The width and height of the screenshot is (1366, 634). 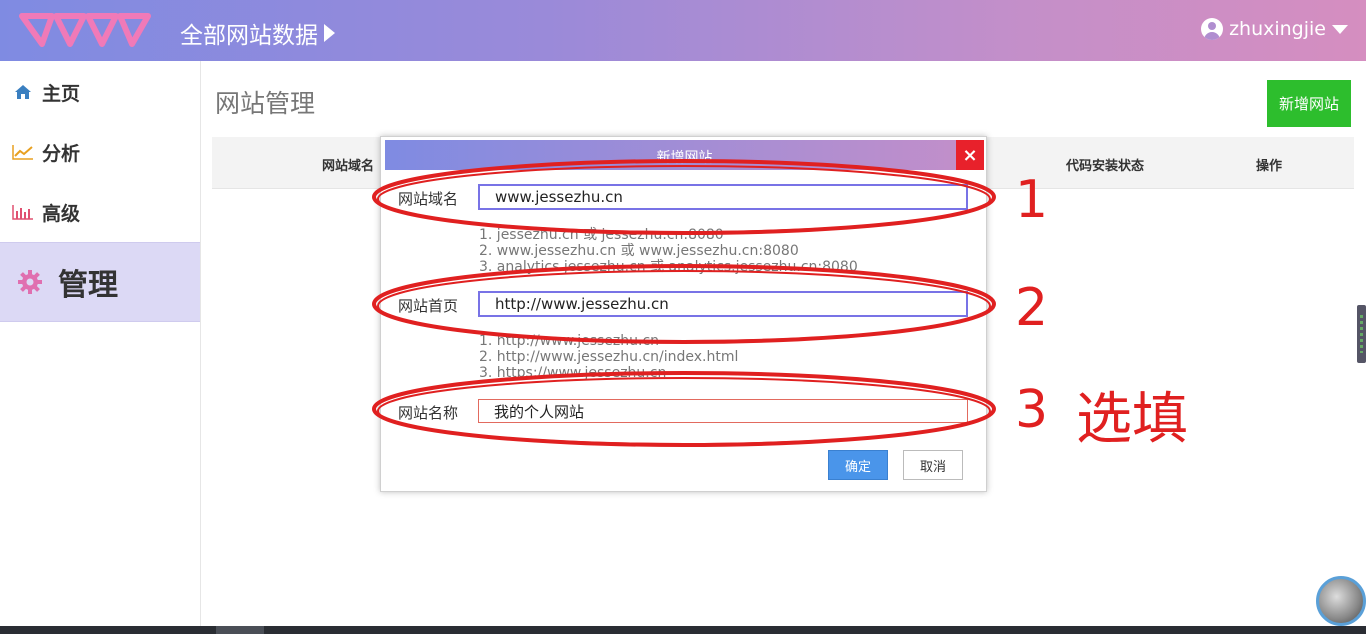 What do you see at coordinates (61, 153) in the screenshot?
I see `sidebar-item-label: 分析` at bounding box center [61, 153].